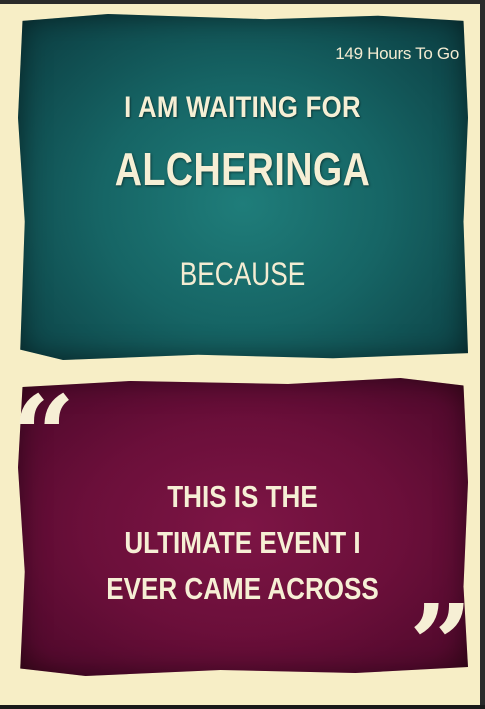 The width and height of the screenshot is (485, 709). What do you see at coordinates (242, 496) in the screenshot?
I see `quote-line: THIS IS THE` at bounding box center [242, 496].